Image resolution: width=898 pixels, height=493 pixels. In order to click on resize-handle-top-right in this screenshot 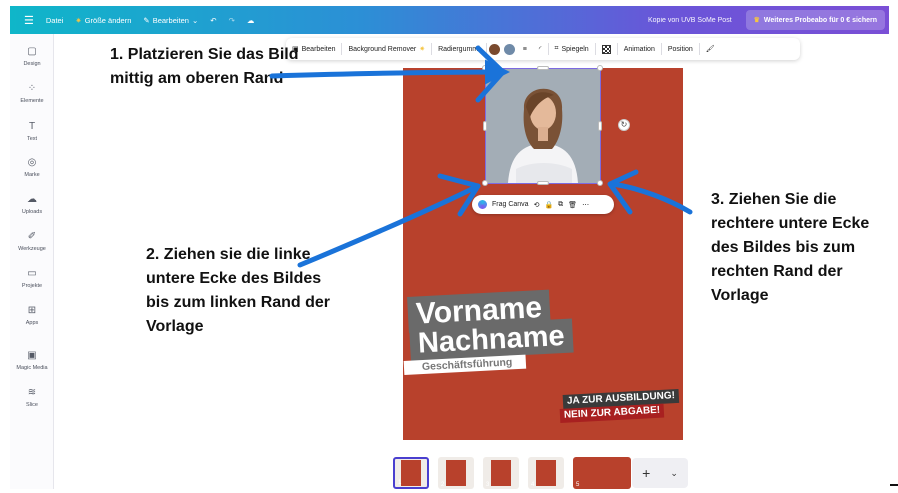, I will do `click(600, 68)`.